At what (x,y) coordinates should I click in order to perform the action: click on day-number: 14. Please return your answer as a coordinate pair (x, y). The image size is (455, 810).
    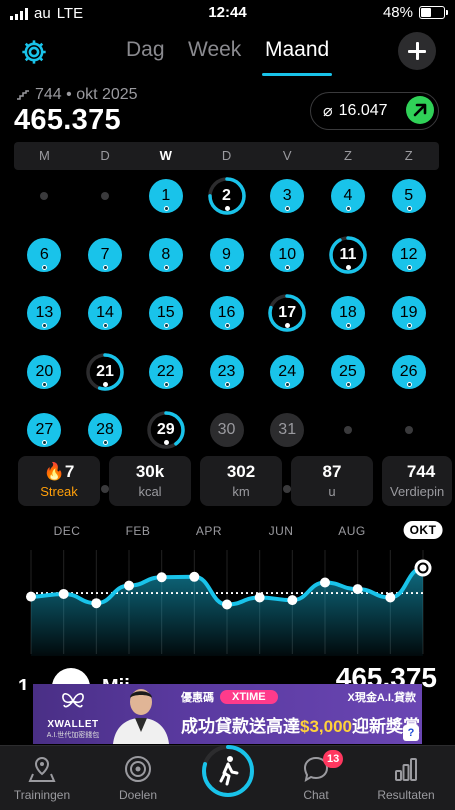
    Looking at the image, I should click on (105, 312).